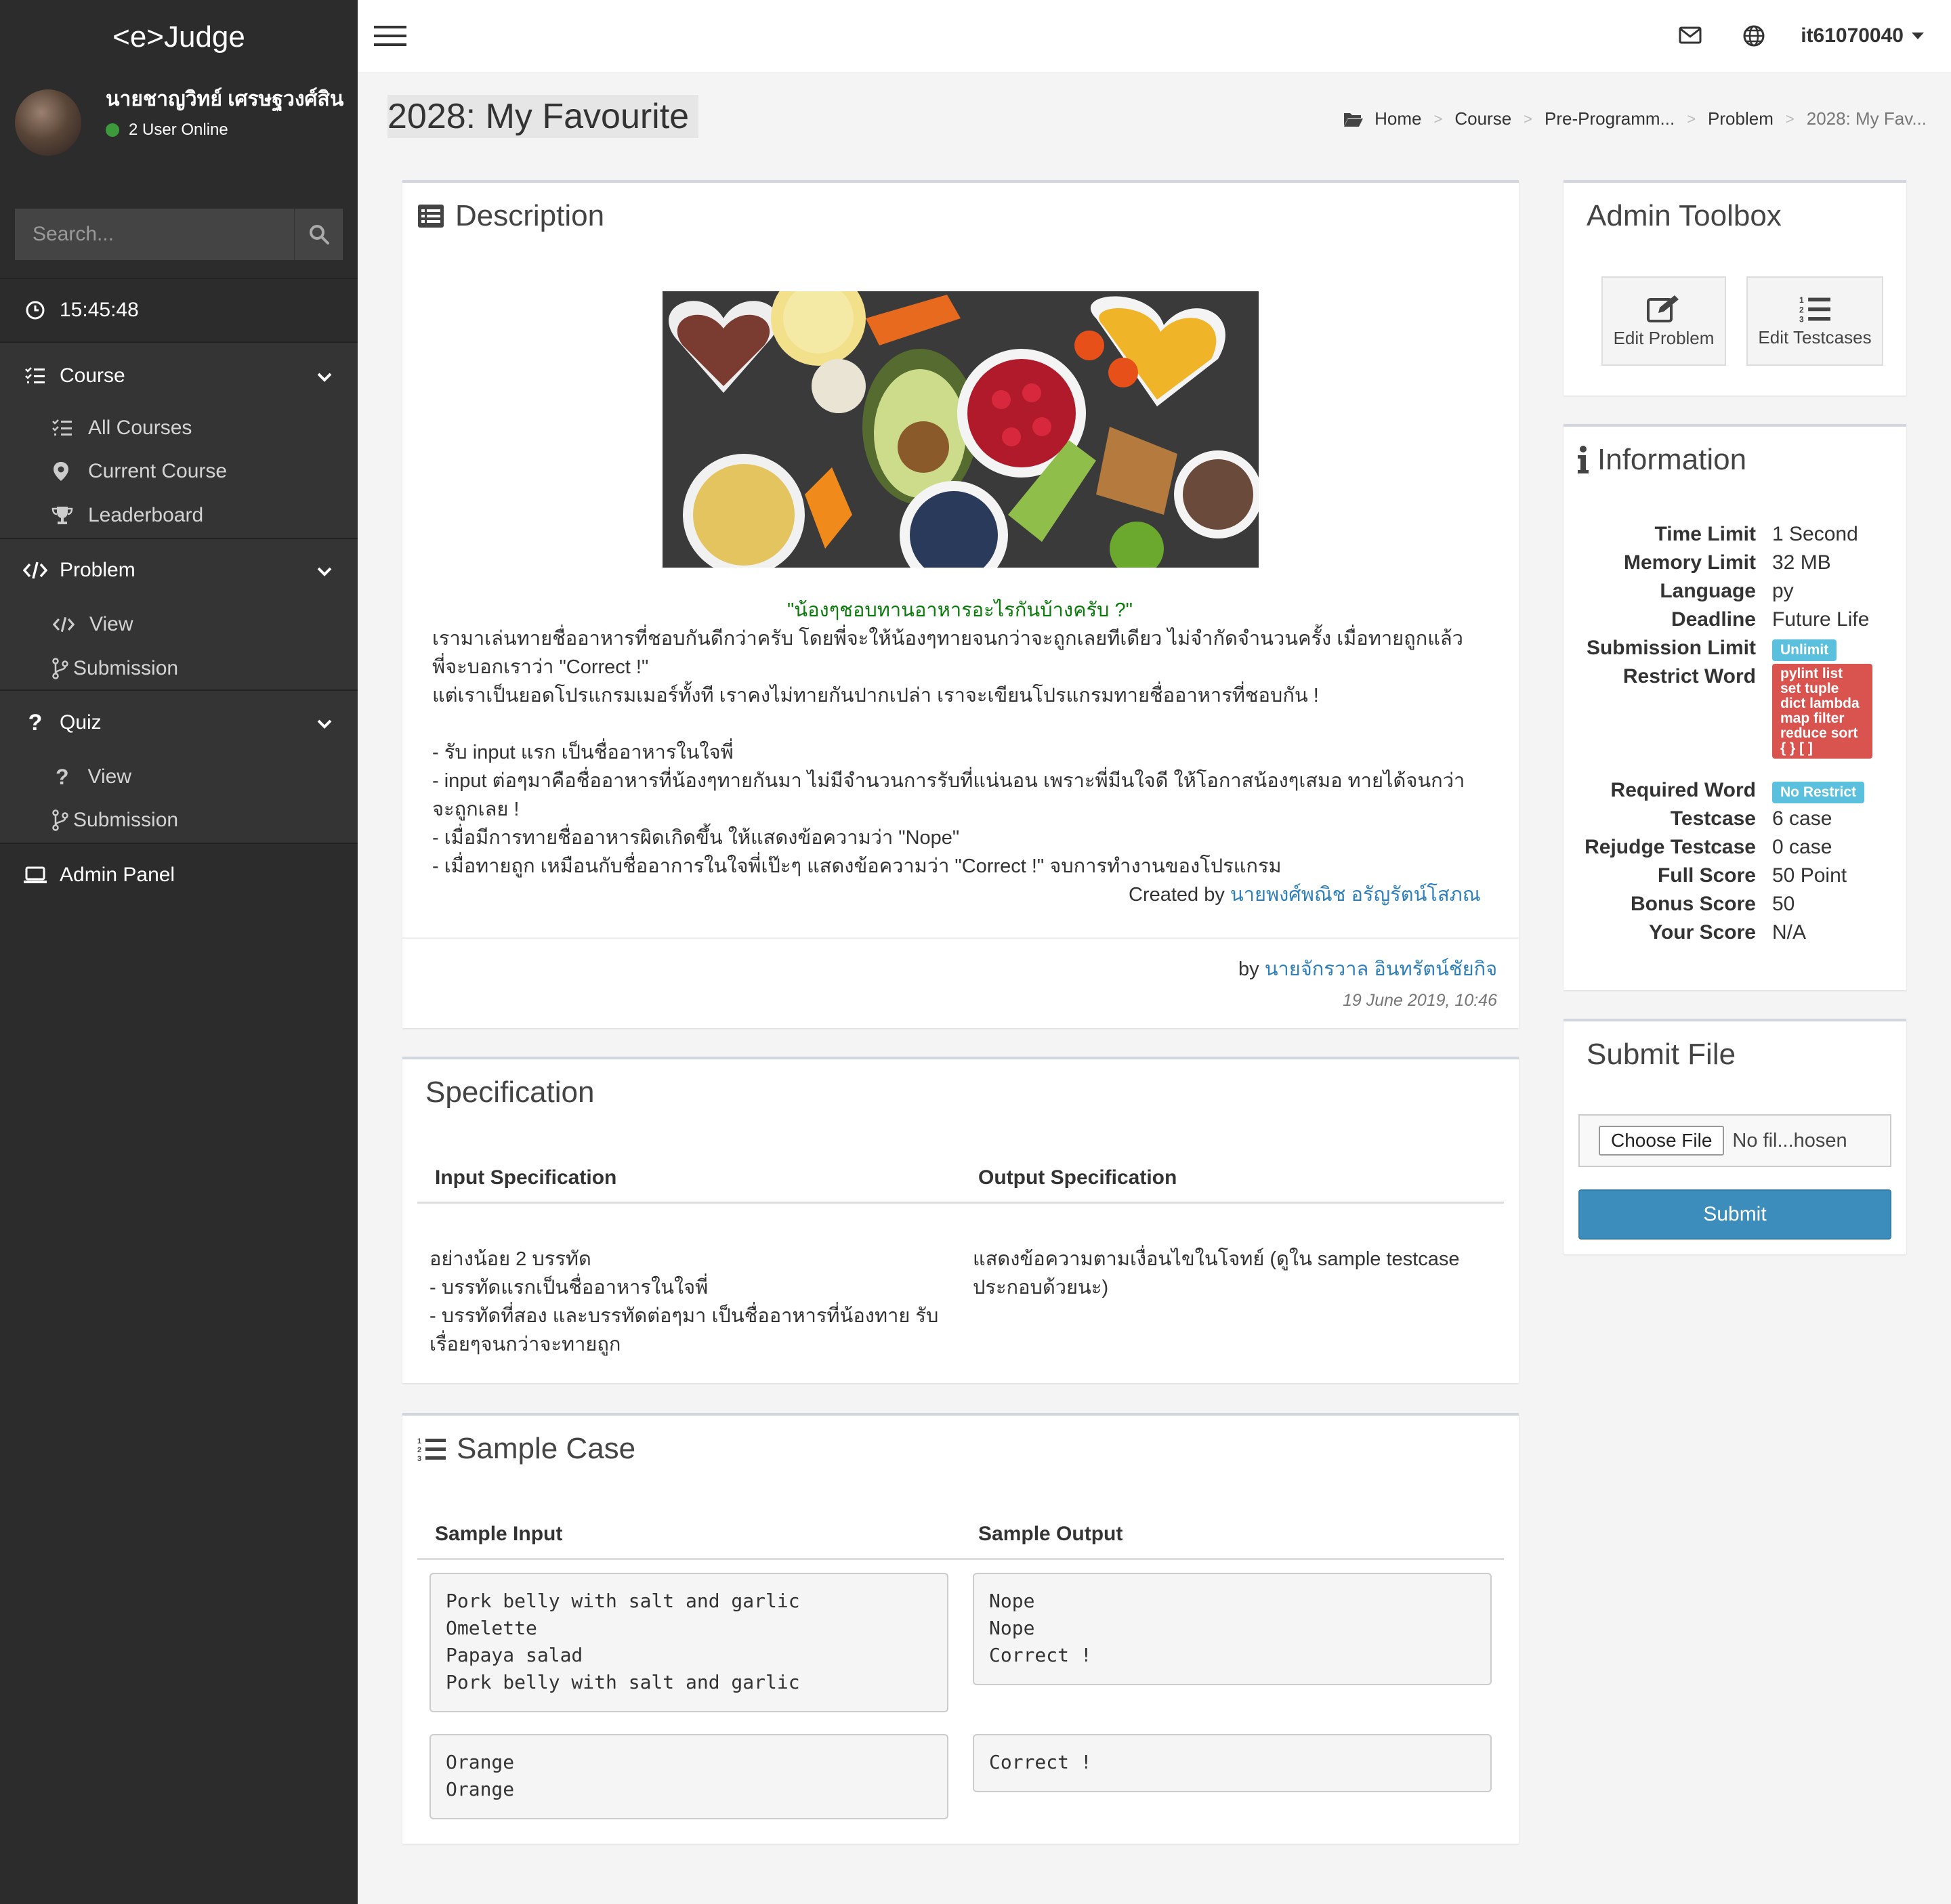 Image resolution: width=1951 pixels, height=1904 pixels. What do you see at coordinates (154, 234) in the screenshot?
I see `search-input` at bounding box center [154, 234].